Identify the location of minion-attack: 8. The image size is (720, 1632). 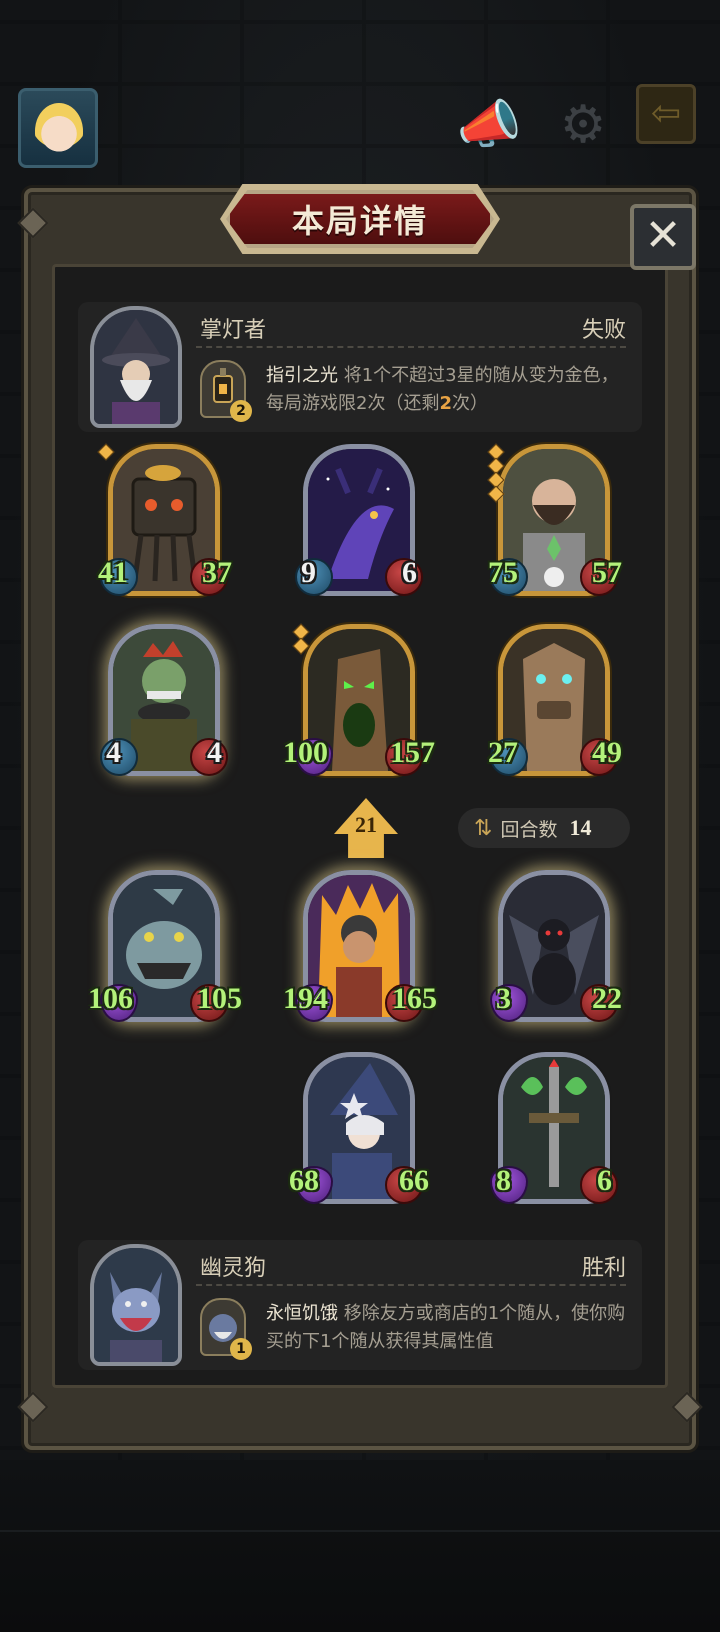
(503, 1180).